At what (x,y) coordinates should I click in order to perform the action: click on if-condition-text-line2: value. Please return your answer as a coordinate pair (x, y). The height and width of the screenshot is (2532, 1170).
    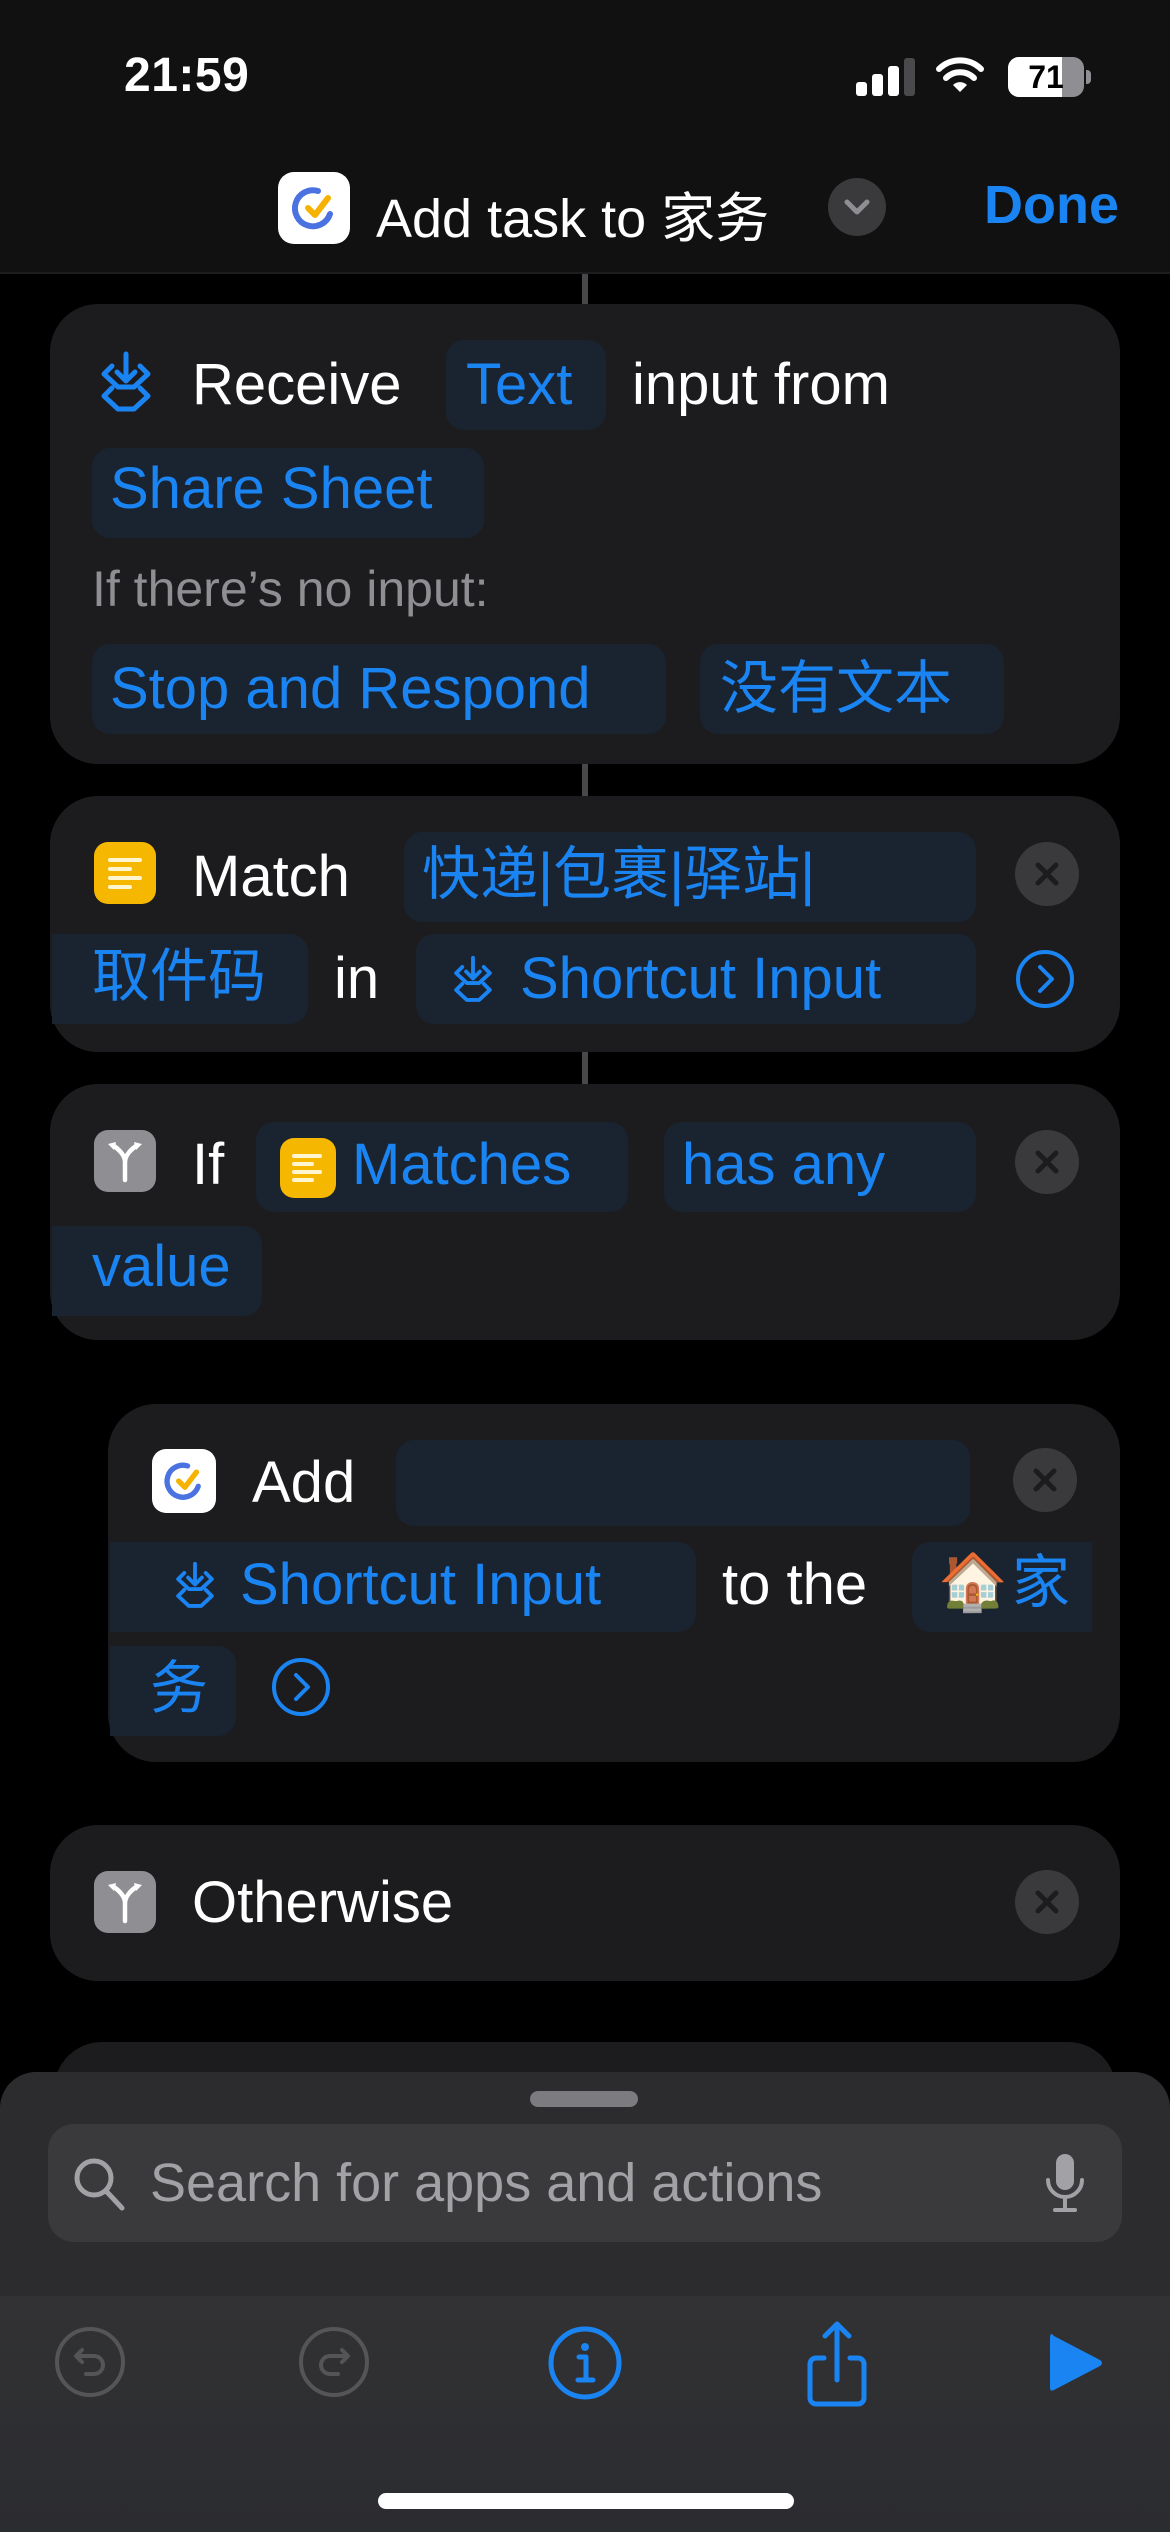
    Looking at the image, I should click on (161, 1266).